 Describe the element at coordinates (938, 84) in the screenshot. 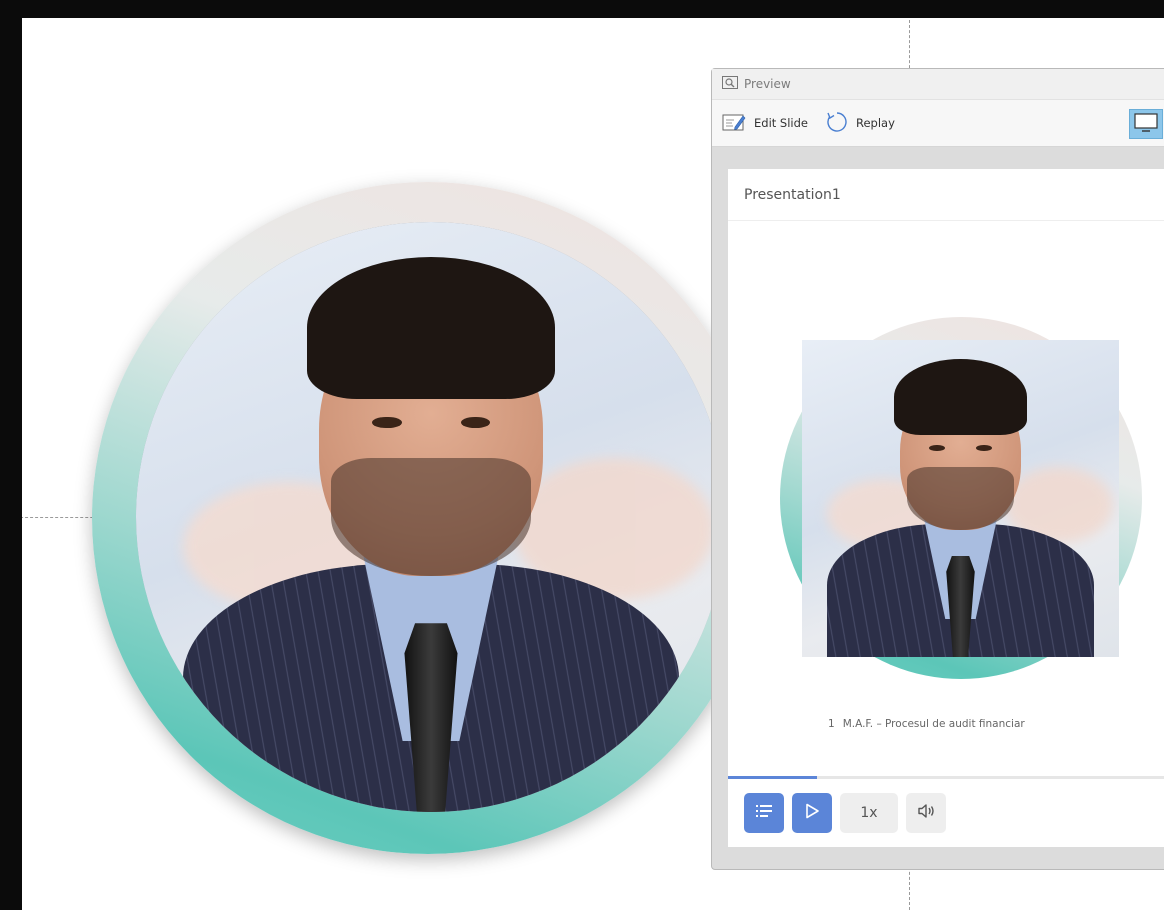

I see `preview-title-bar: Preview` at that location.